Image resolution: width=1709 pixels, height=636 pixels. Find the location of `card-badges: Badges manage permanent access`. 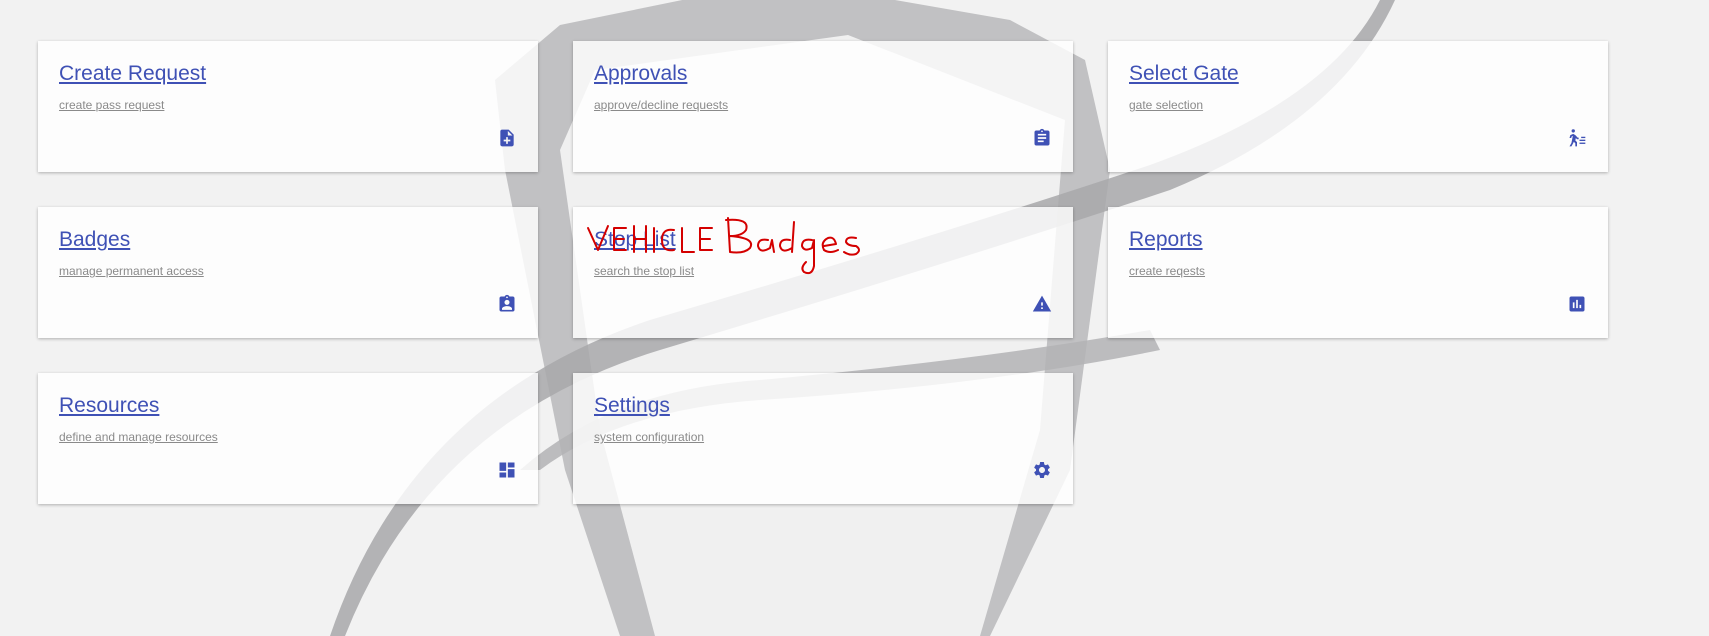

card-badges: Badges manage permanent access is located at coordinates (288, 272).